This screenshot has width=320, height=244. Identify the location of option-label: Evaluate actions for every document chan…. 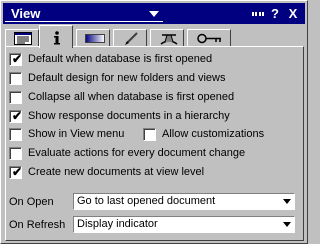
(137, 153).